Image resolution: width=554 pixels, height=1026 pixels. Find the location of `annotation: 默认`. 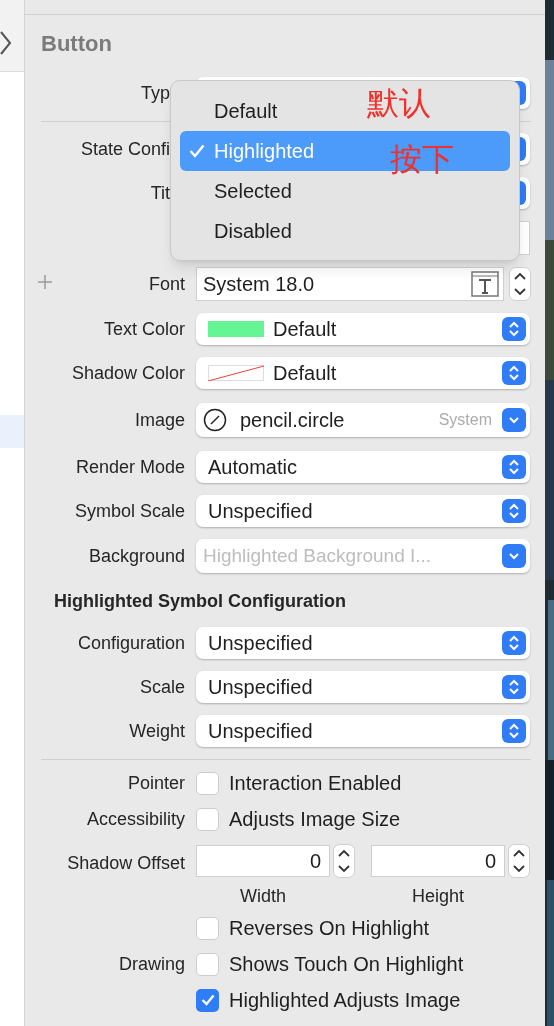

annotation: 默认 is located at coordinates (399, 103).